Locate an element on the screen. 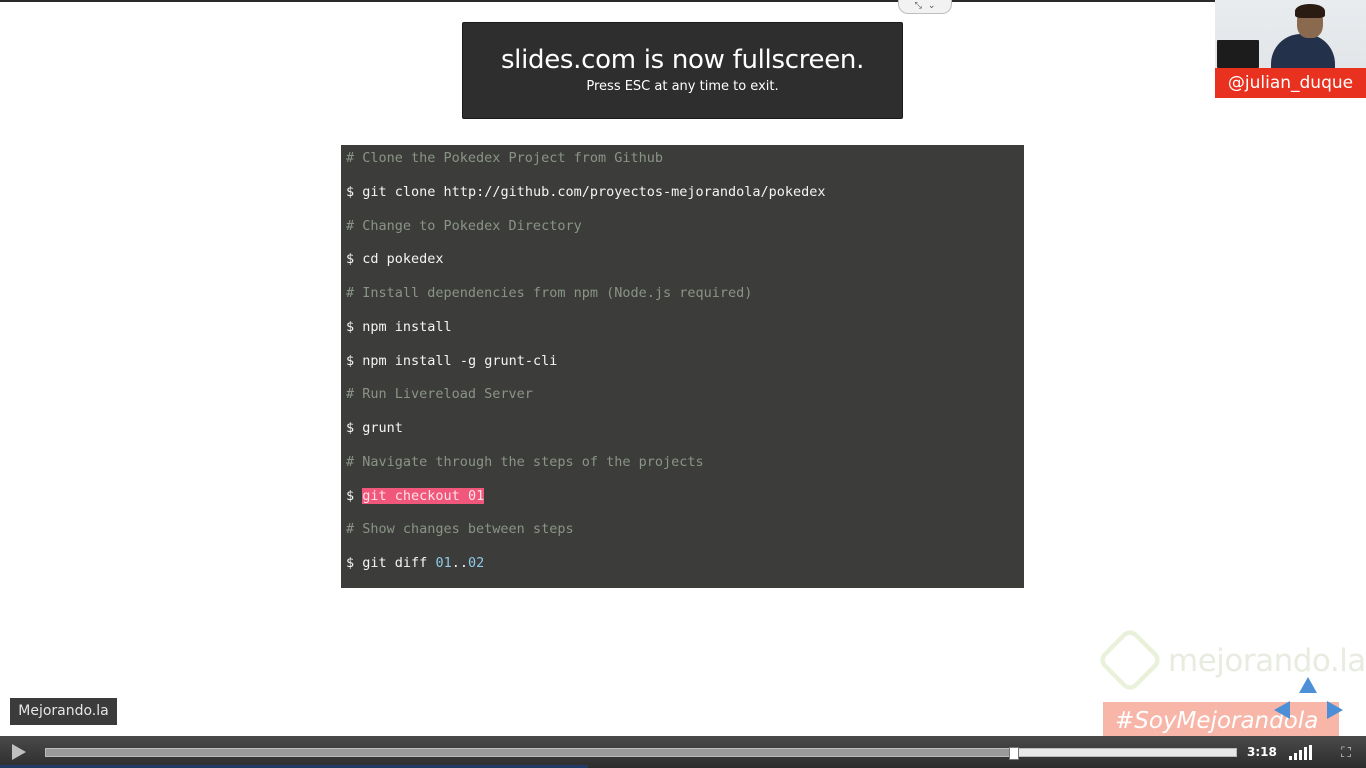  video-player-bar: 3:18 ⛶ is located at coordinates (683, 752).